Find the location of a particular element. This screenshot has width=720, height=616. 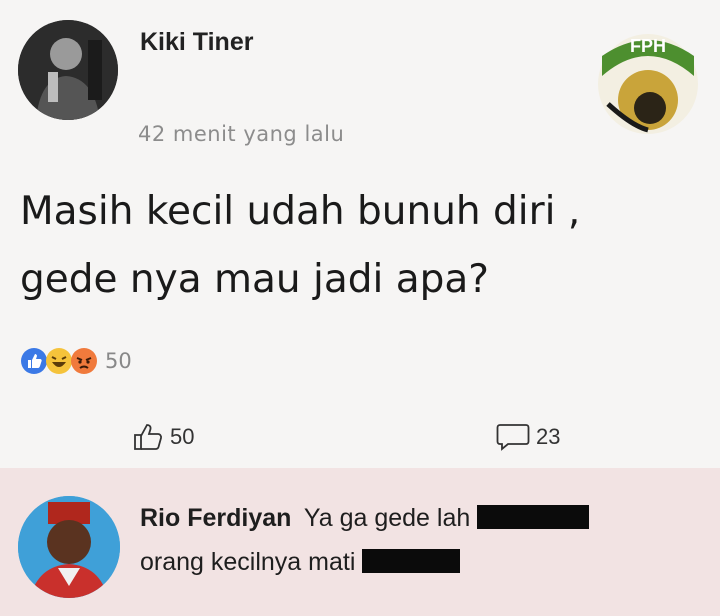

comment-bubble-icon is located at coordinates (513, 437).